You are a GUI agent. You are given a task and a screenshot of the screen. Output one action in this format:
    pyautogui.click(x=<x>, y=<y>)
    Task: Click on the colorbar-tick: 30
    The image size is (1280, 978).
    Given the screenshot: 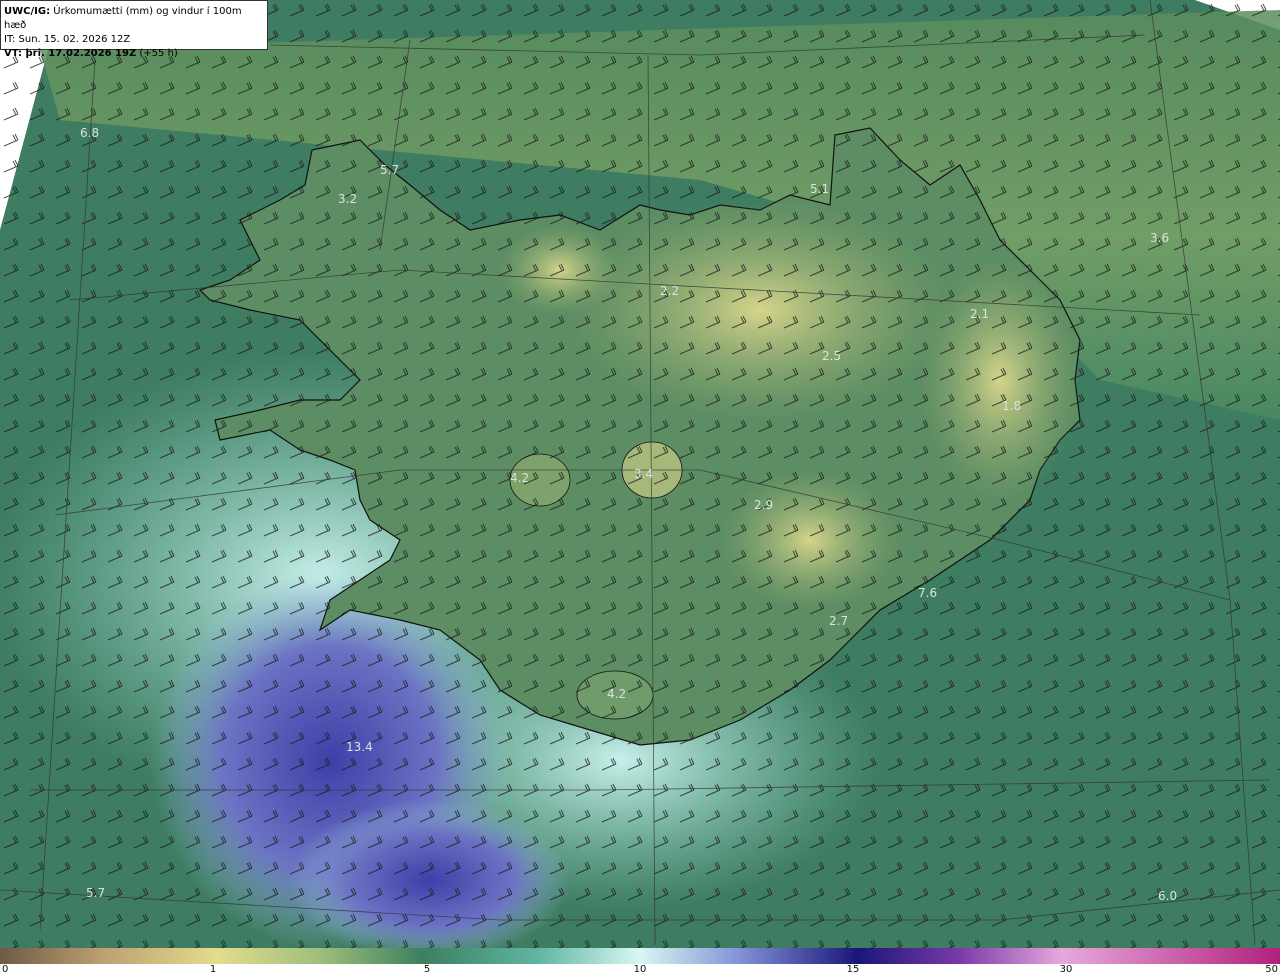 What is the action you would take?
    pyautogui.click(x=1066, y=969)
    